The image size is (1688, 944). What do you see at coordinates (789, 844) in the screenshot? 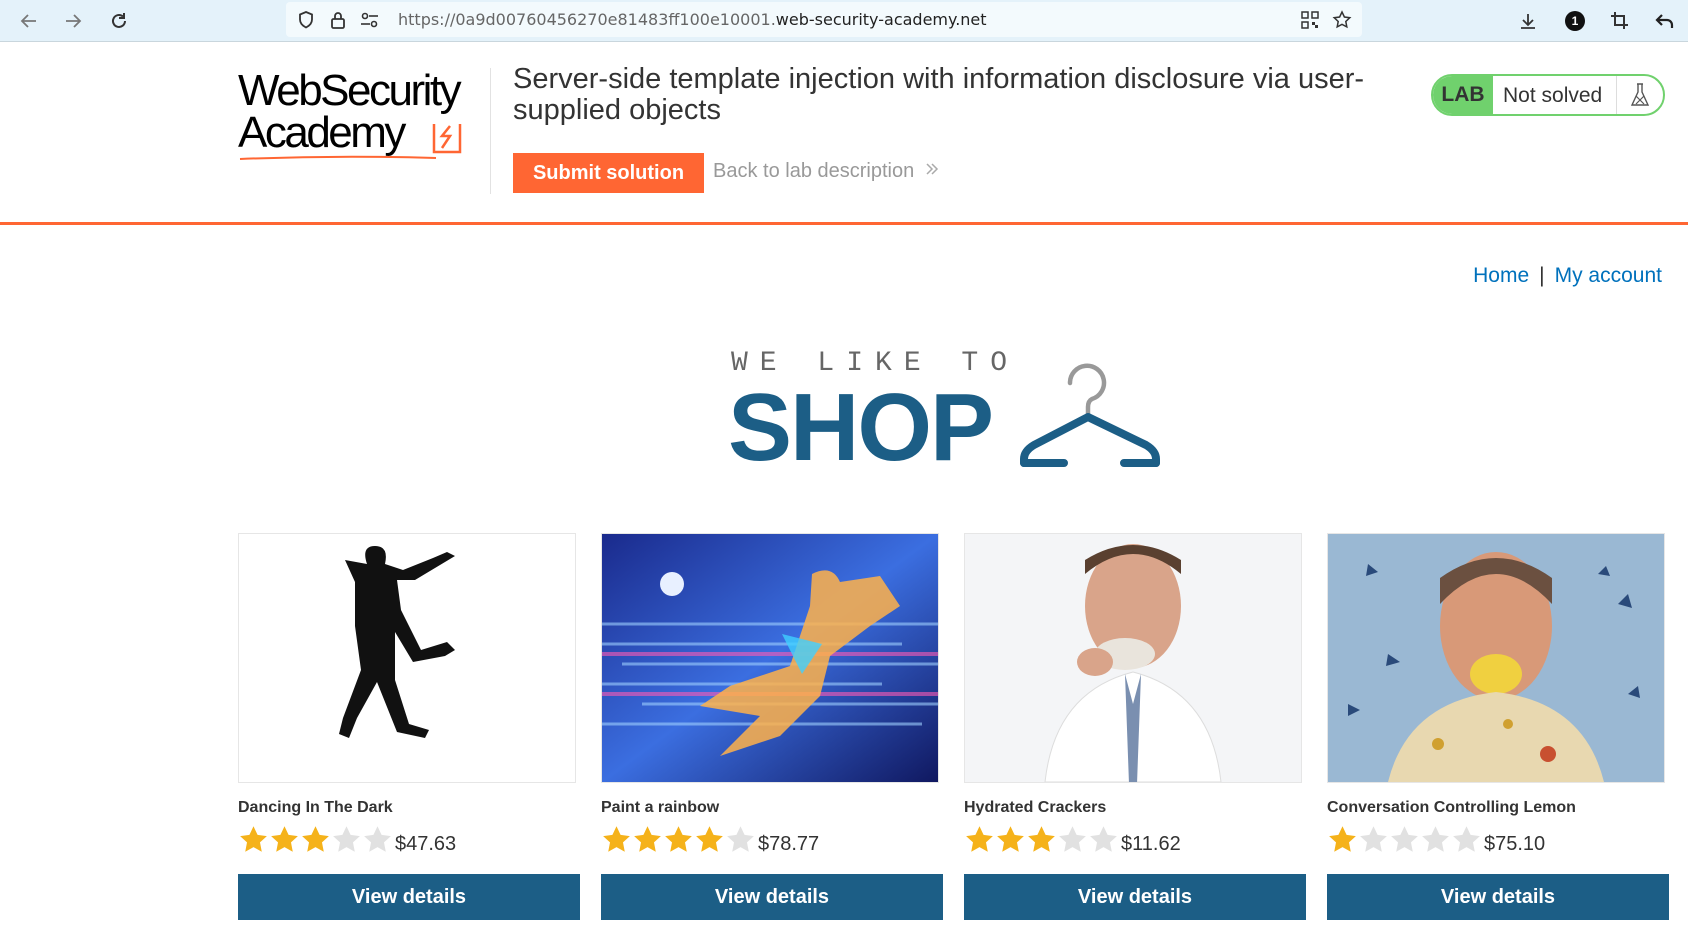
I see `product-price: $78.77` at bounding box center [789, 844].